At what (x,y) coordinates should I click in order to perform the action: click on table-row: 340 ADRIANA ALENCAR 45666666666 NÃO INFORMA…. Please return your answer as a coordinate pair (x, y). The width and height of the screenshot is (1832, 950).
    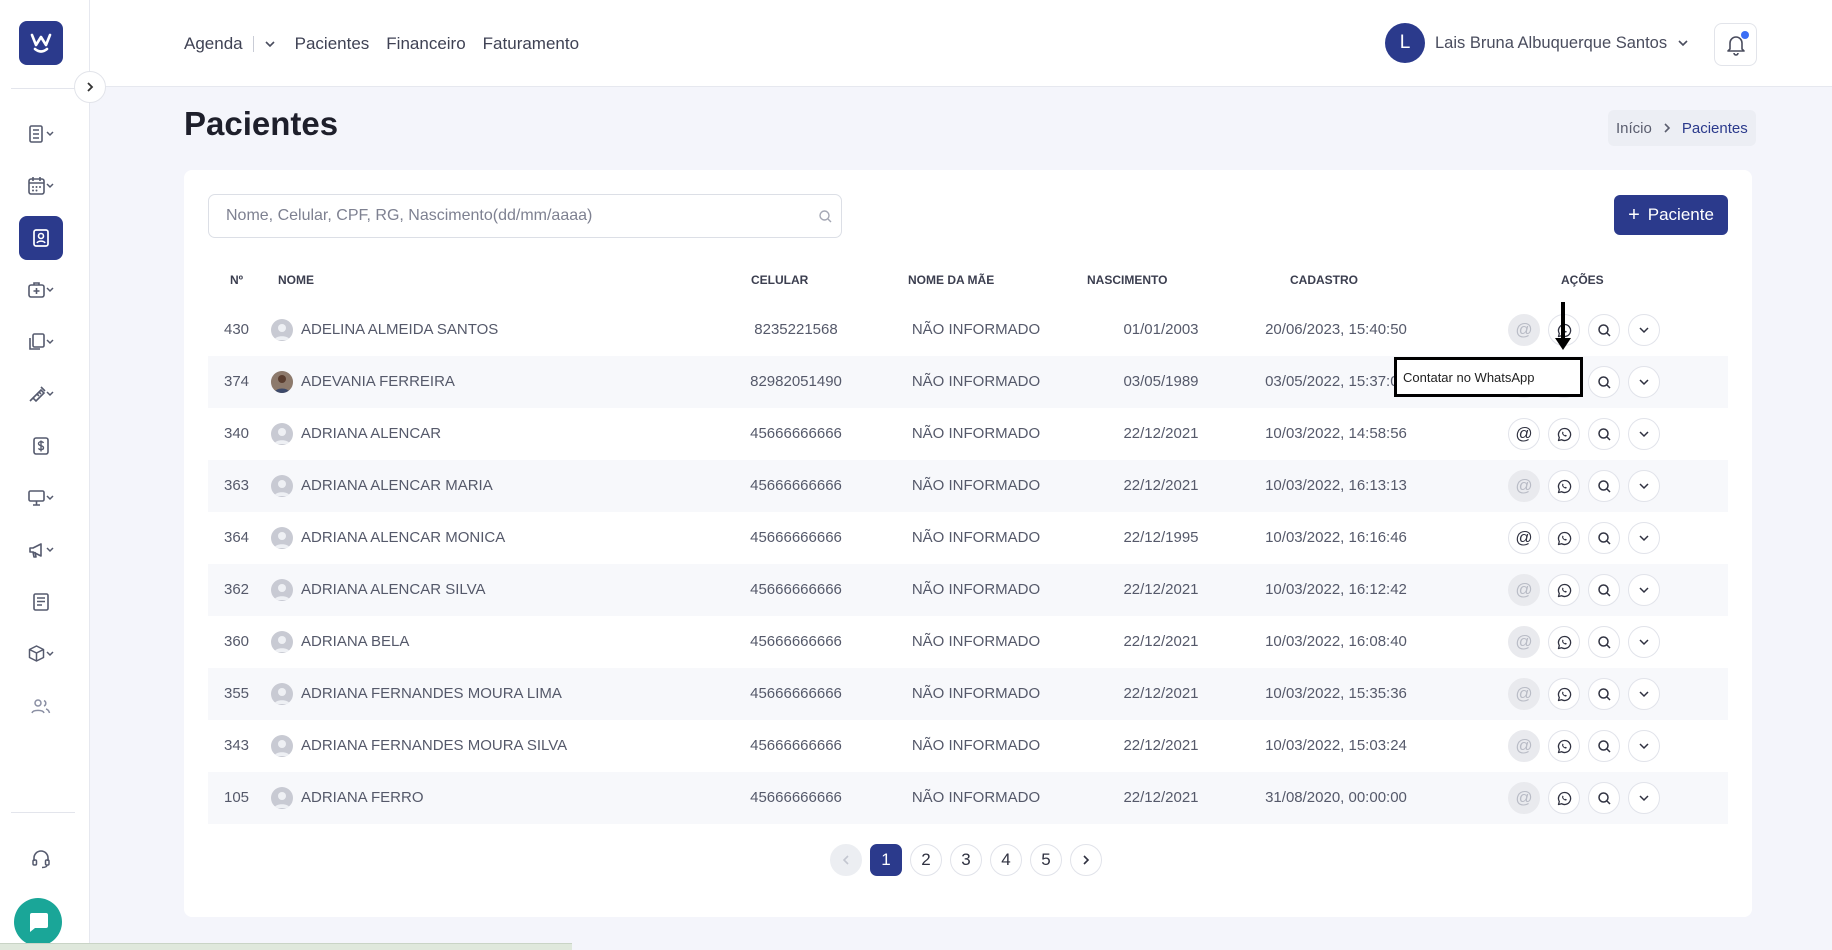
    Looking at the image, I should click on (968, 434).